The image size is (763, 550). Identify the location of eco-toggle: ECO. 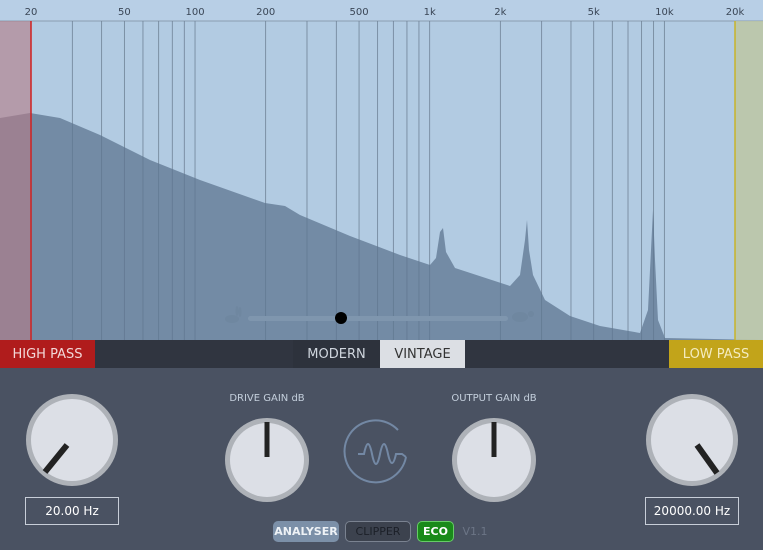
(435, 531).